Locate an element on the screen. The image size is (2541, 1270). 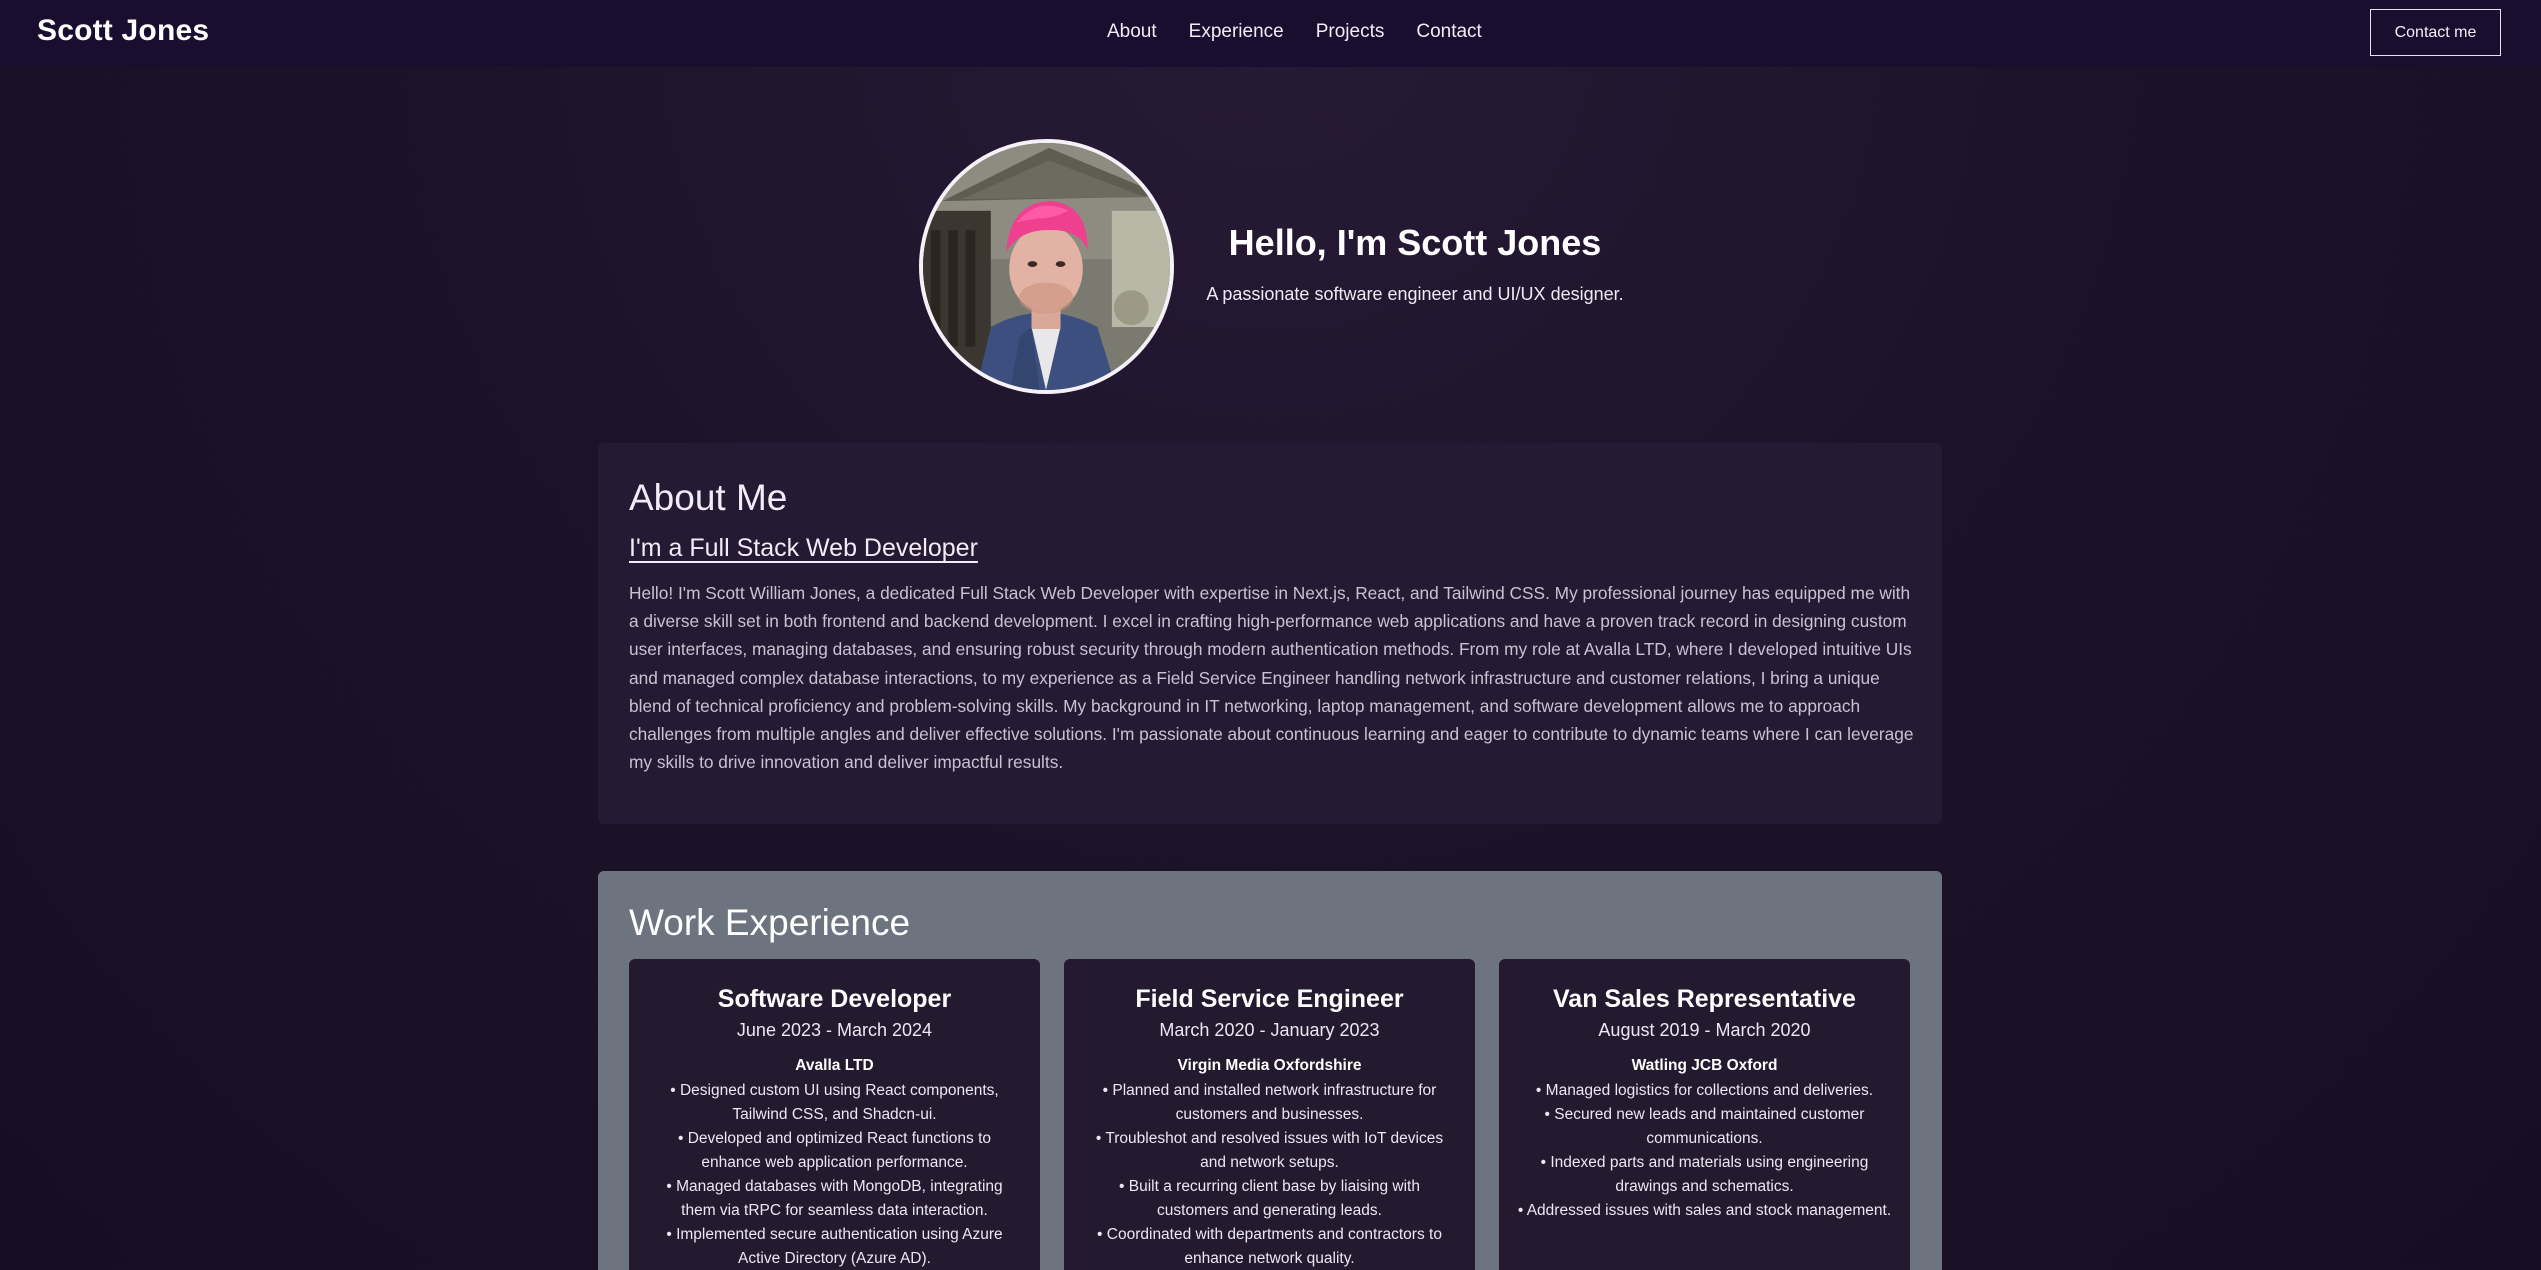
nav-link-projects: Projects is located at coordinates (1350, 32).